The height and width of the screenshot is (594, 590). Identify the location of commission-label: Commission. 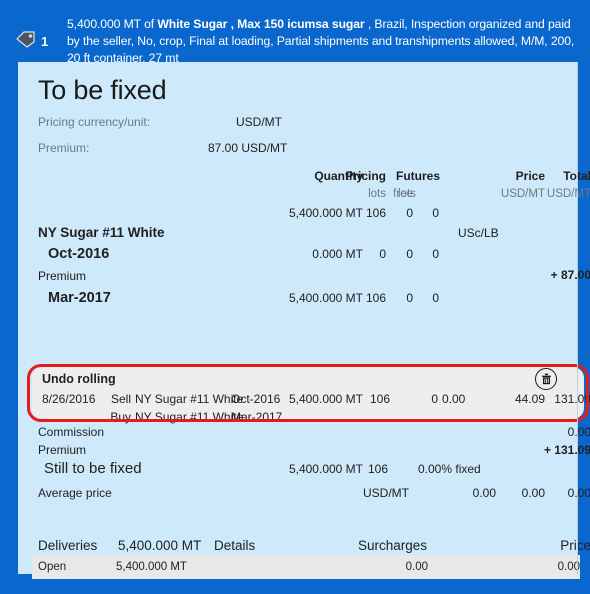
(71, 432).